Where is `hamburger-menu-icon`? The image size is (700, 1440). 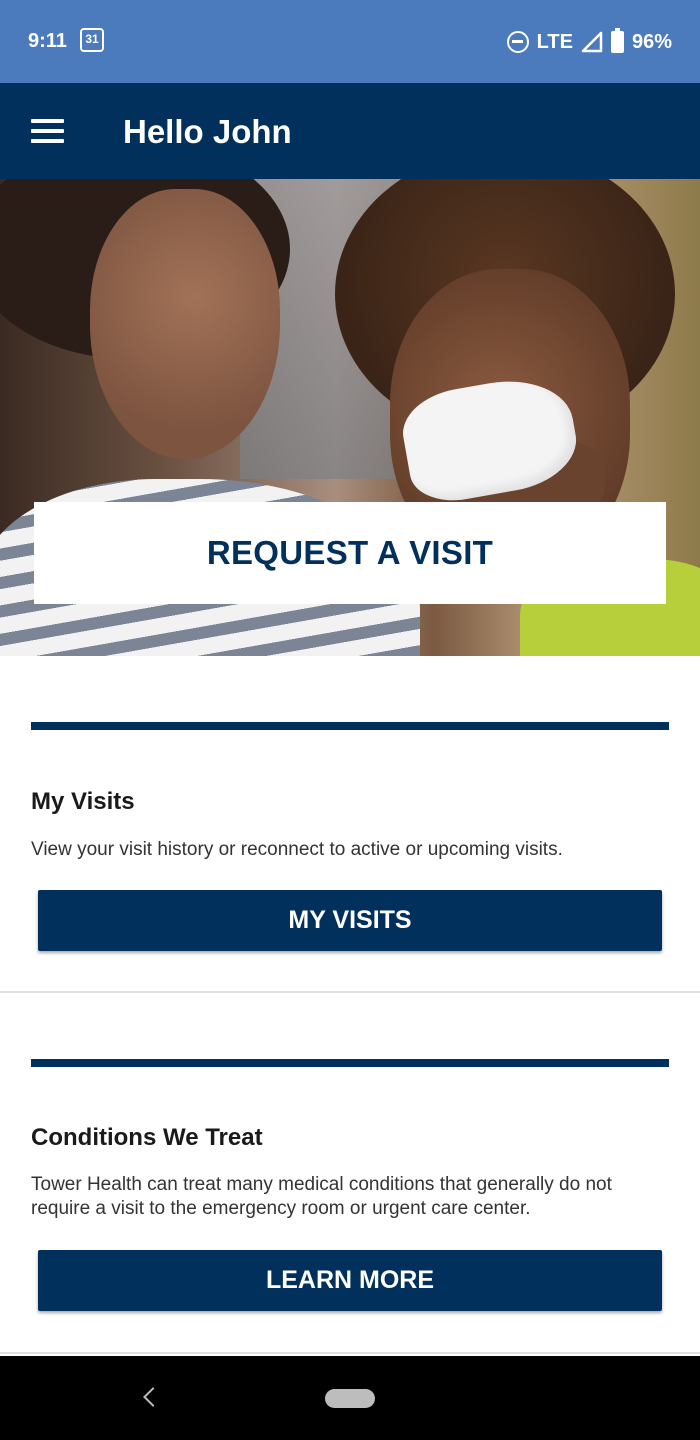
hamburger-menu-icon is located at coordinates (48, 131).